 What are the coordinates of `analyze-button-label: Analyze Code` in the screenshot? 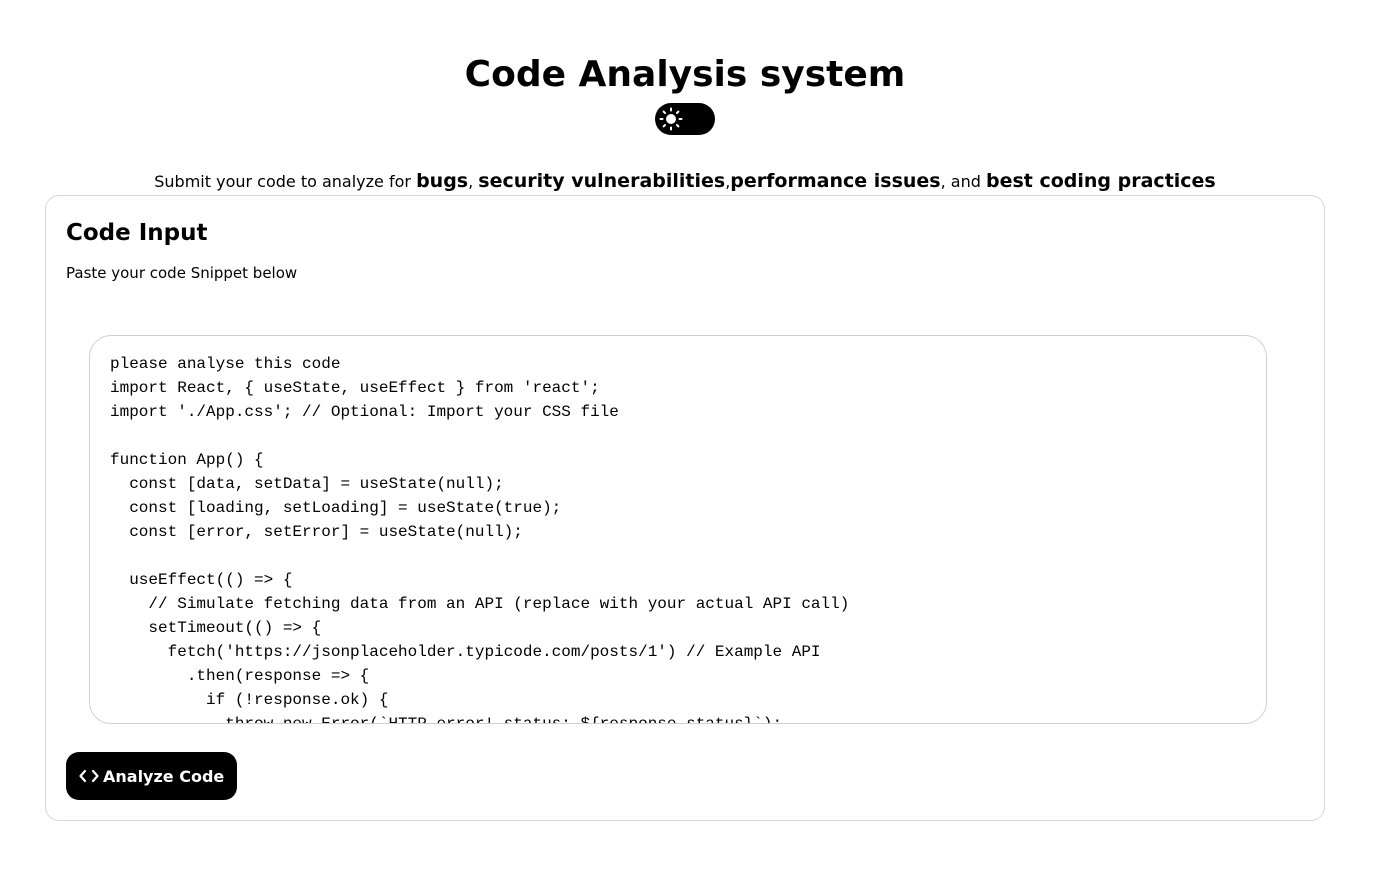 It's located at (164, 776).